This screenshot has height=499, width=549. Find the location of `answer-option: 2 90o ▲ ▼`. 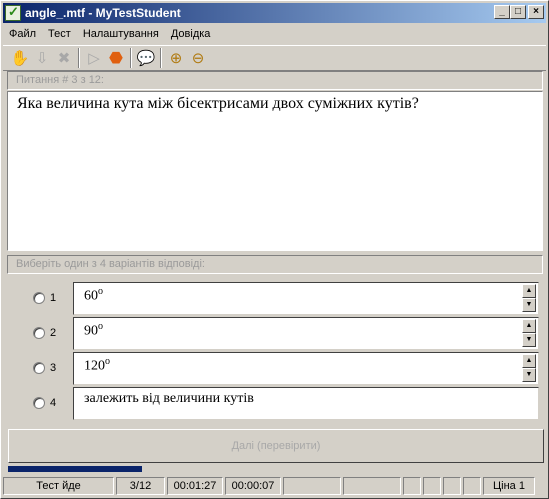

answer-option: 2 90o ▲ ▼ is located at coordinates (275, 332).